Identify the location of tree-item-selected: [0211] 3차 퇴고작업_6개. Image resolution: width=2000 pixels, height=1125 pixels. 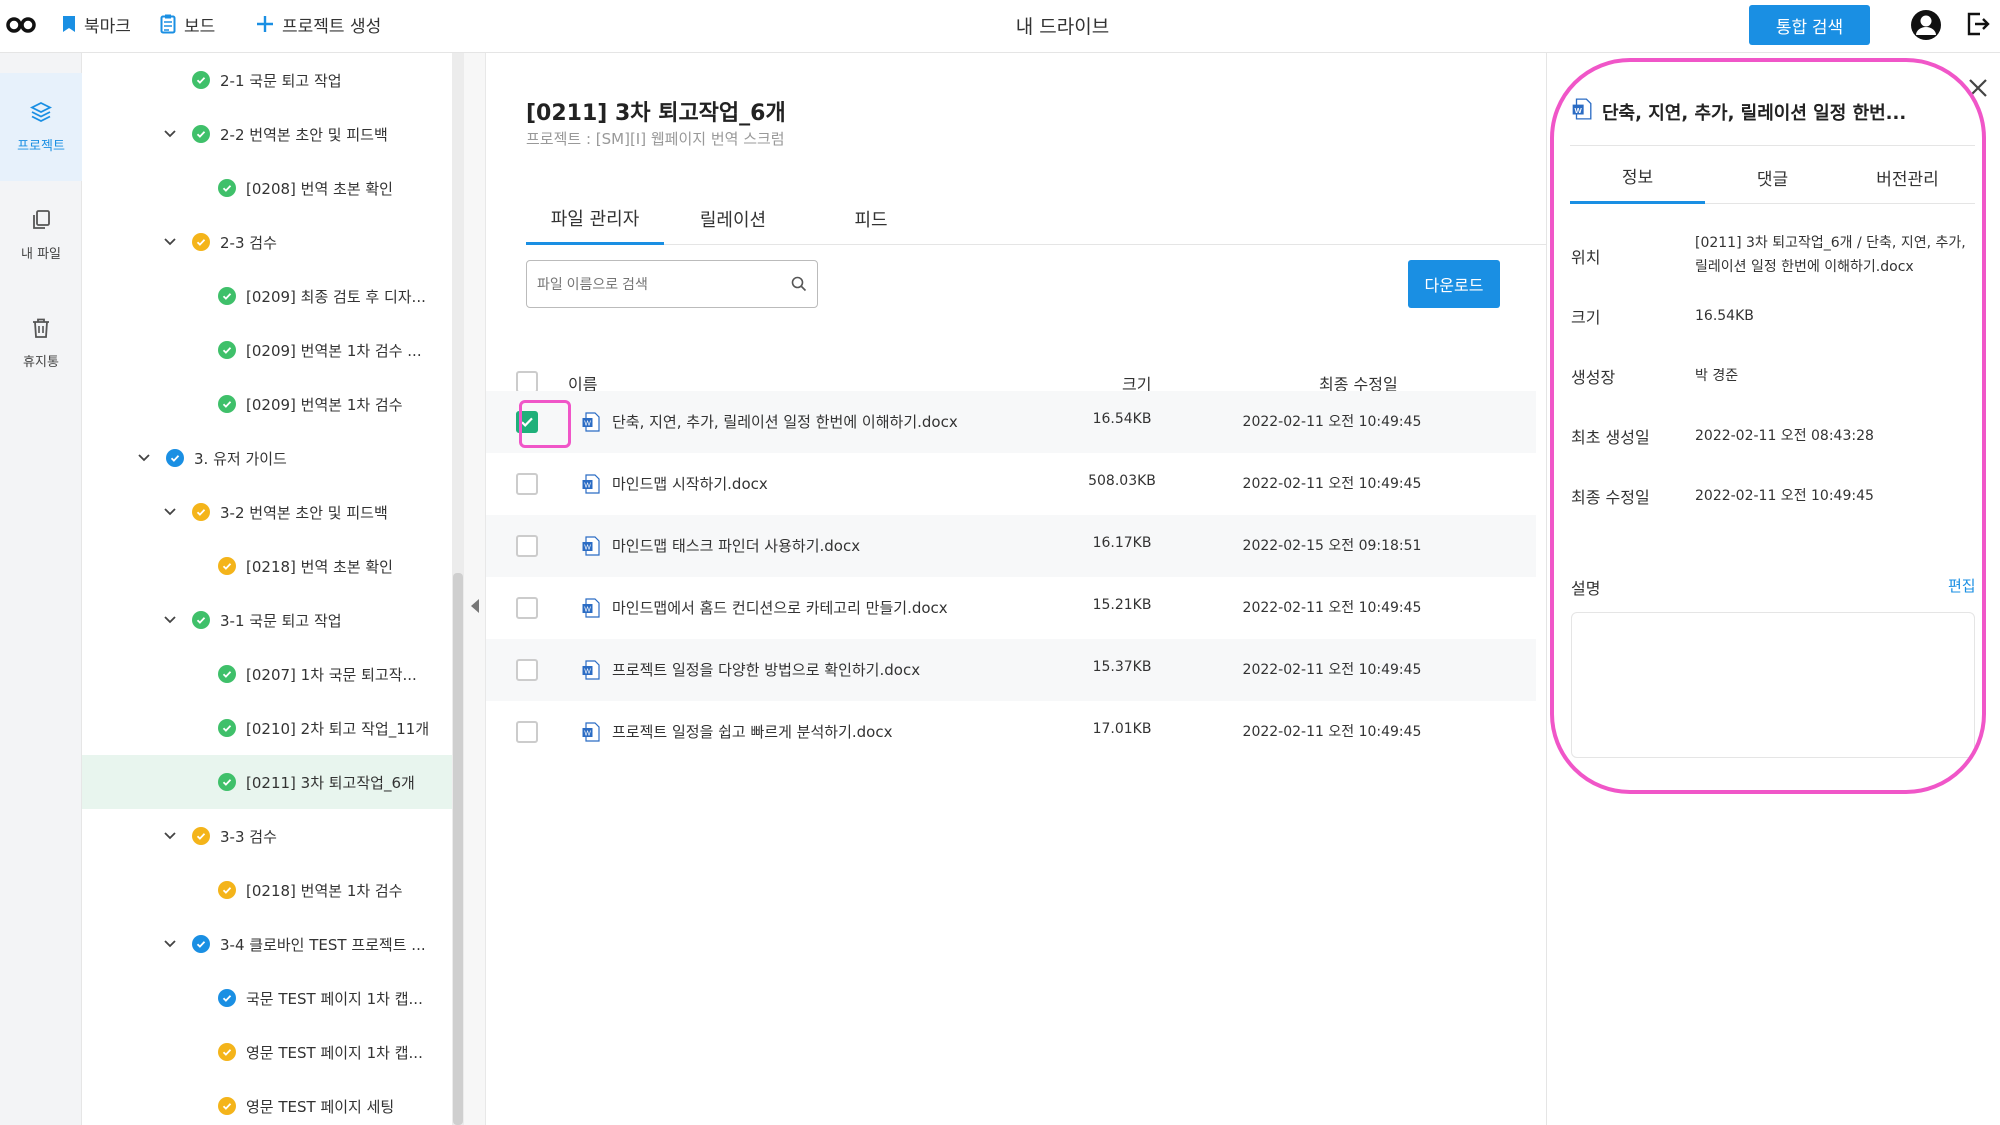
(267, 782).